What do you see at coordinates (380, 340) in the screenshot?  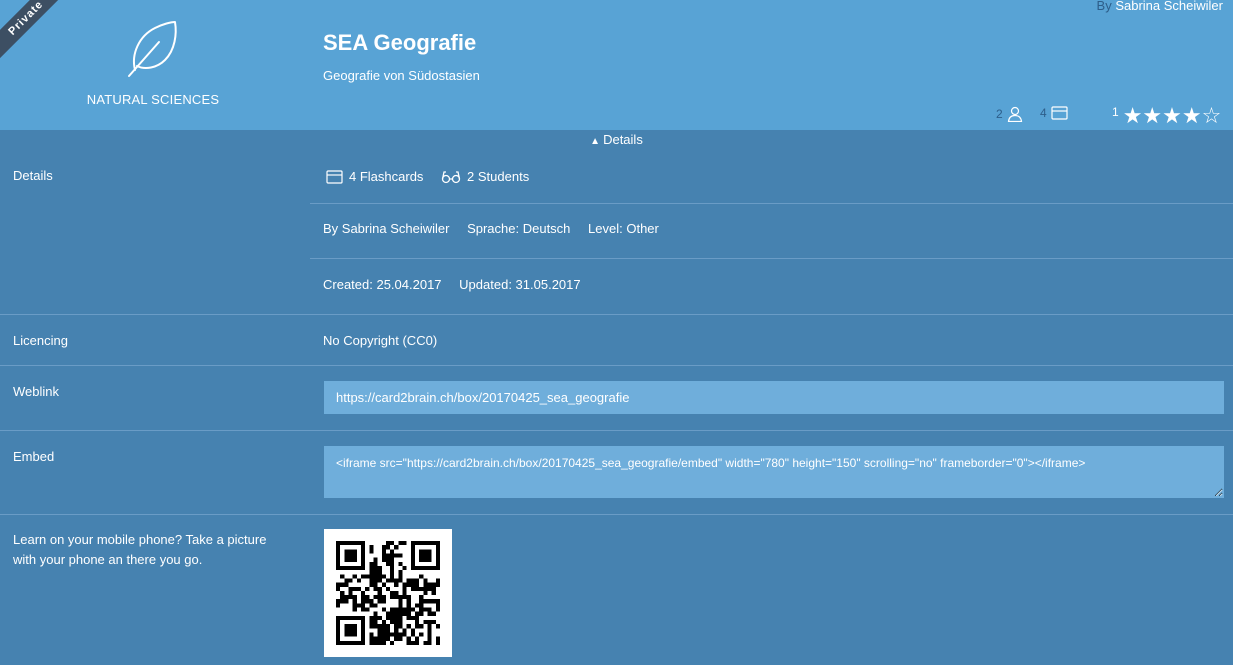 I see `licencing-value: No Copyright (CC0)` at bounding box center [380, 340].